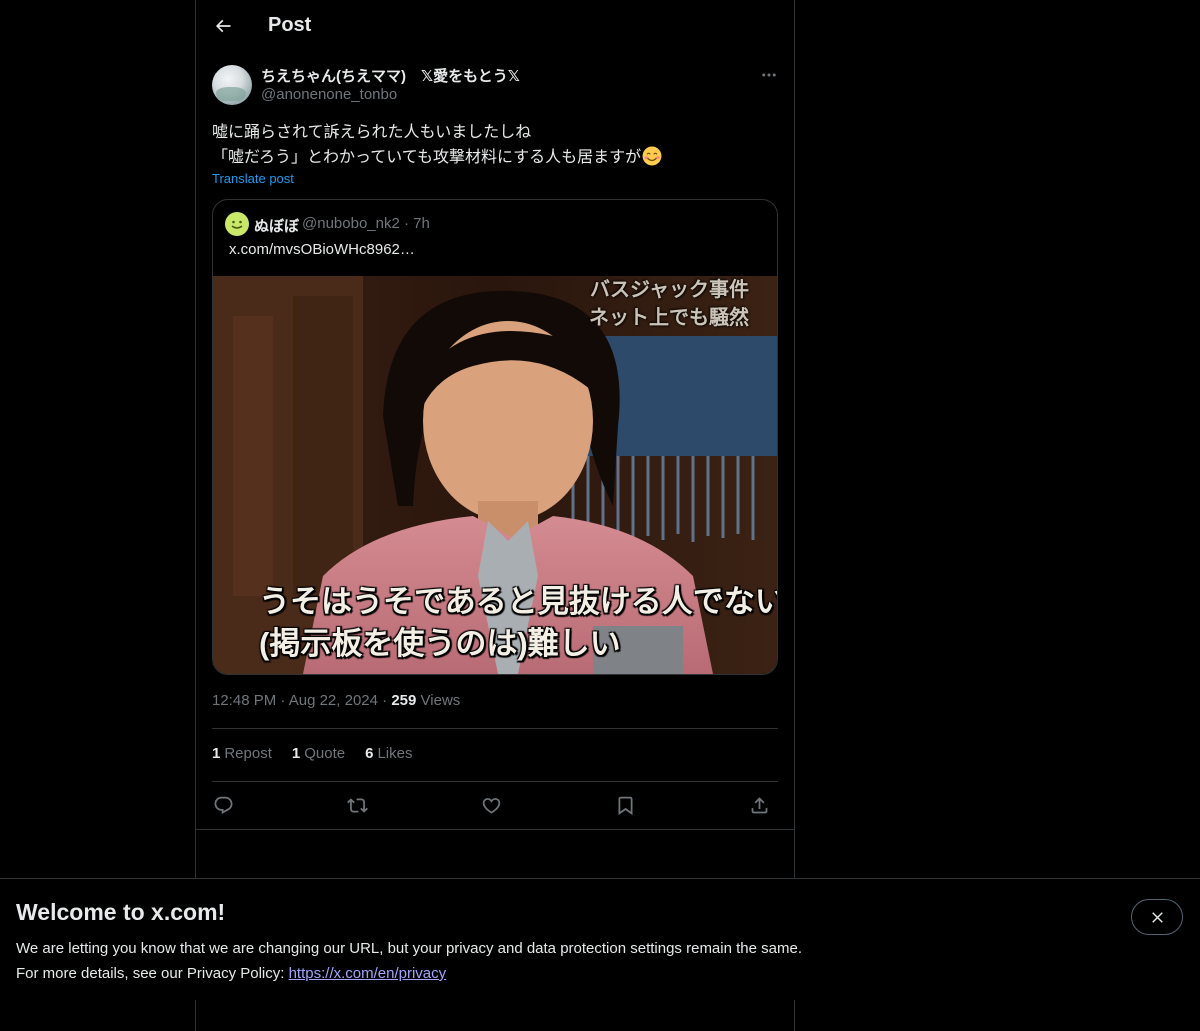 The width and height of the screenshot is (1200, 1031). I want to click on media-caption-bottom: うそはうそであると見抜ける人でないと (掲示板を使うのは)難しい, so click(518, 623).